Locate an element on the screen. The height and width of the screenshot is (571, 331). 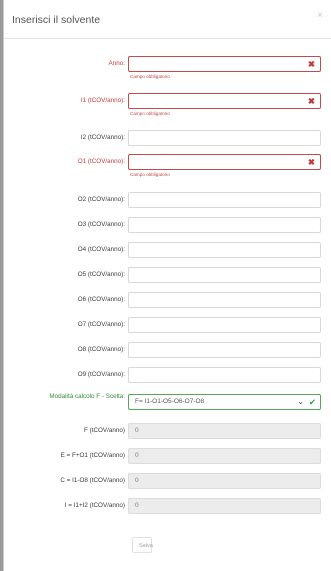
form-row-o1: O1 (tCOV/anno): ✖ Campo obbligatorio is located at coordinates (167, 163).